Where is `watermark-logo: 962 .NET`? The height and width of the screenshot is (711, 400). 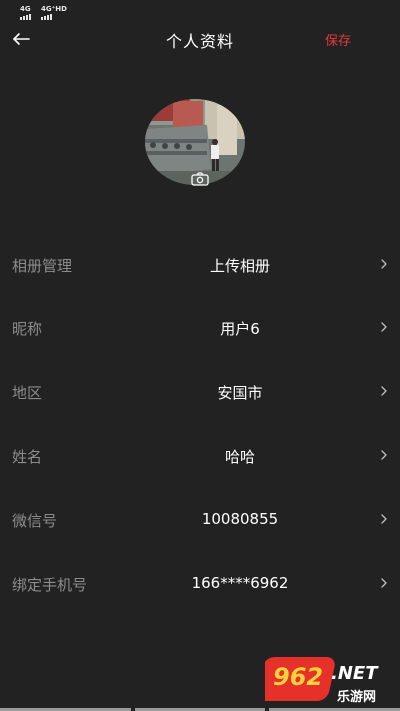
watermark-logo: 962 .NET is located at coordinates (322, 679).